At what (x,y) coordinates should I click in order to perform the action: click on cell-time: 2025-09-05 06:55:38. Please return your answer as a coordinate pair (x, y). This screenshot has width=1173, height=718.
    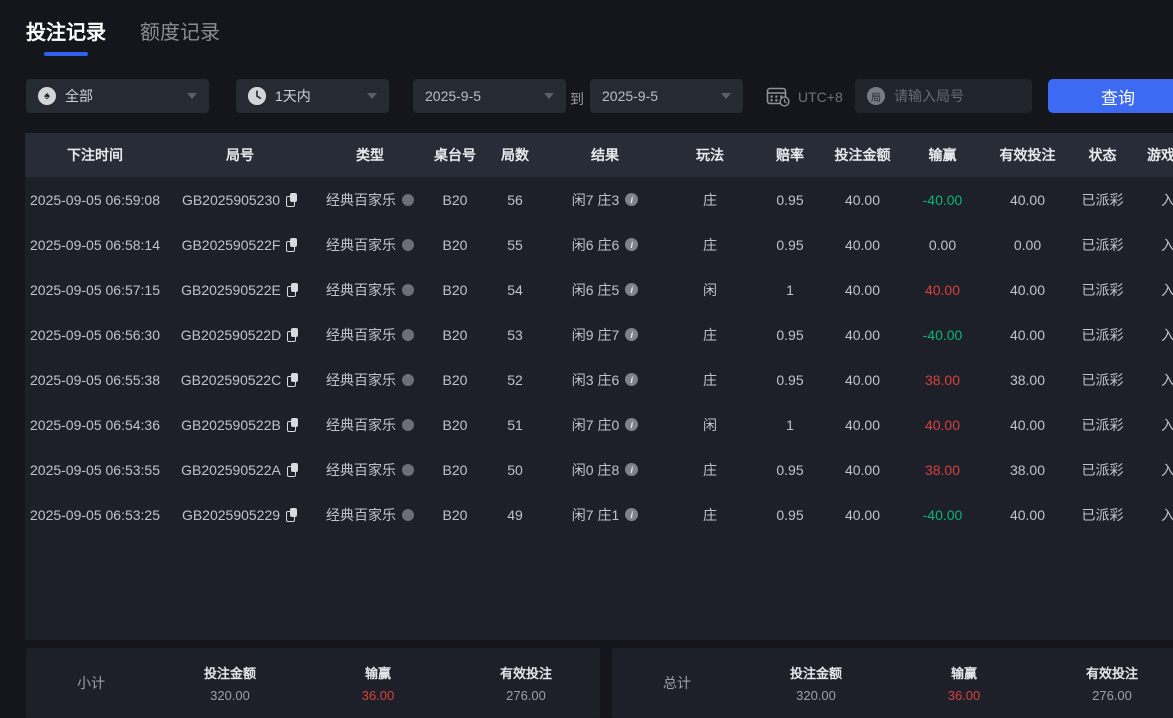
    Looking at the image, I should click on (95, 379).